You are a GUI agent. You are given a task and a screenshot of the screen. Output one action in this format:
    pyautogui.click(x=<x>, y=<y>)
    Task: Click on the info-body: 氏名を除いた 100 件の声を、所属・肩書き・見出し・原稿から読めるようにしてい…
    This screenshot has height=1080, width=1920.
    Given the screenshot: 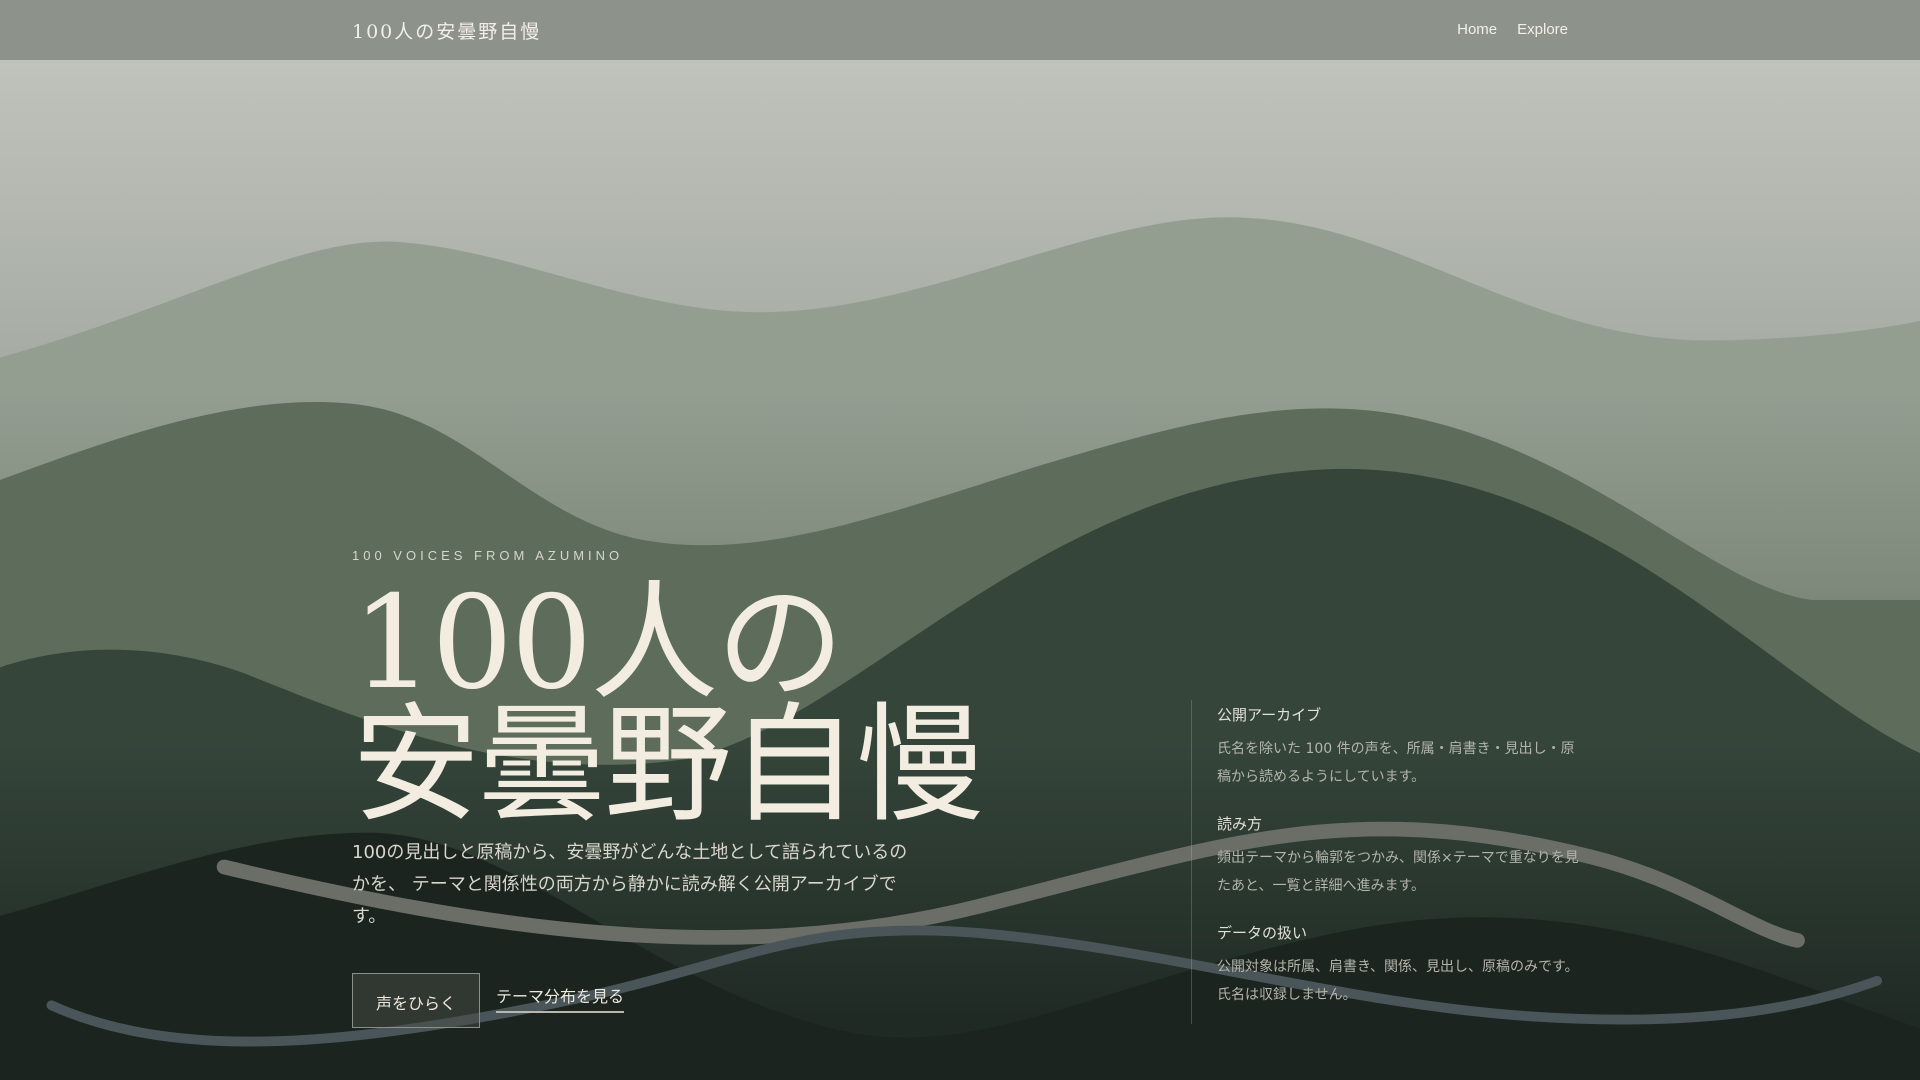 What is the action you would take?
    pyautogui.click(x=1396, y=763)
    